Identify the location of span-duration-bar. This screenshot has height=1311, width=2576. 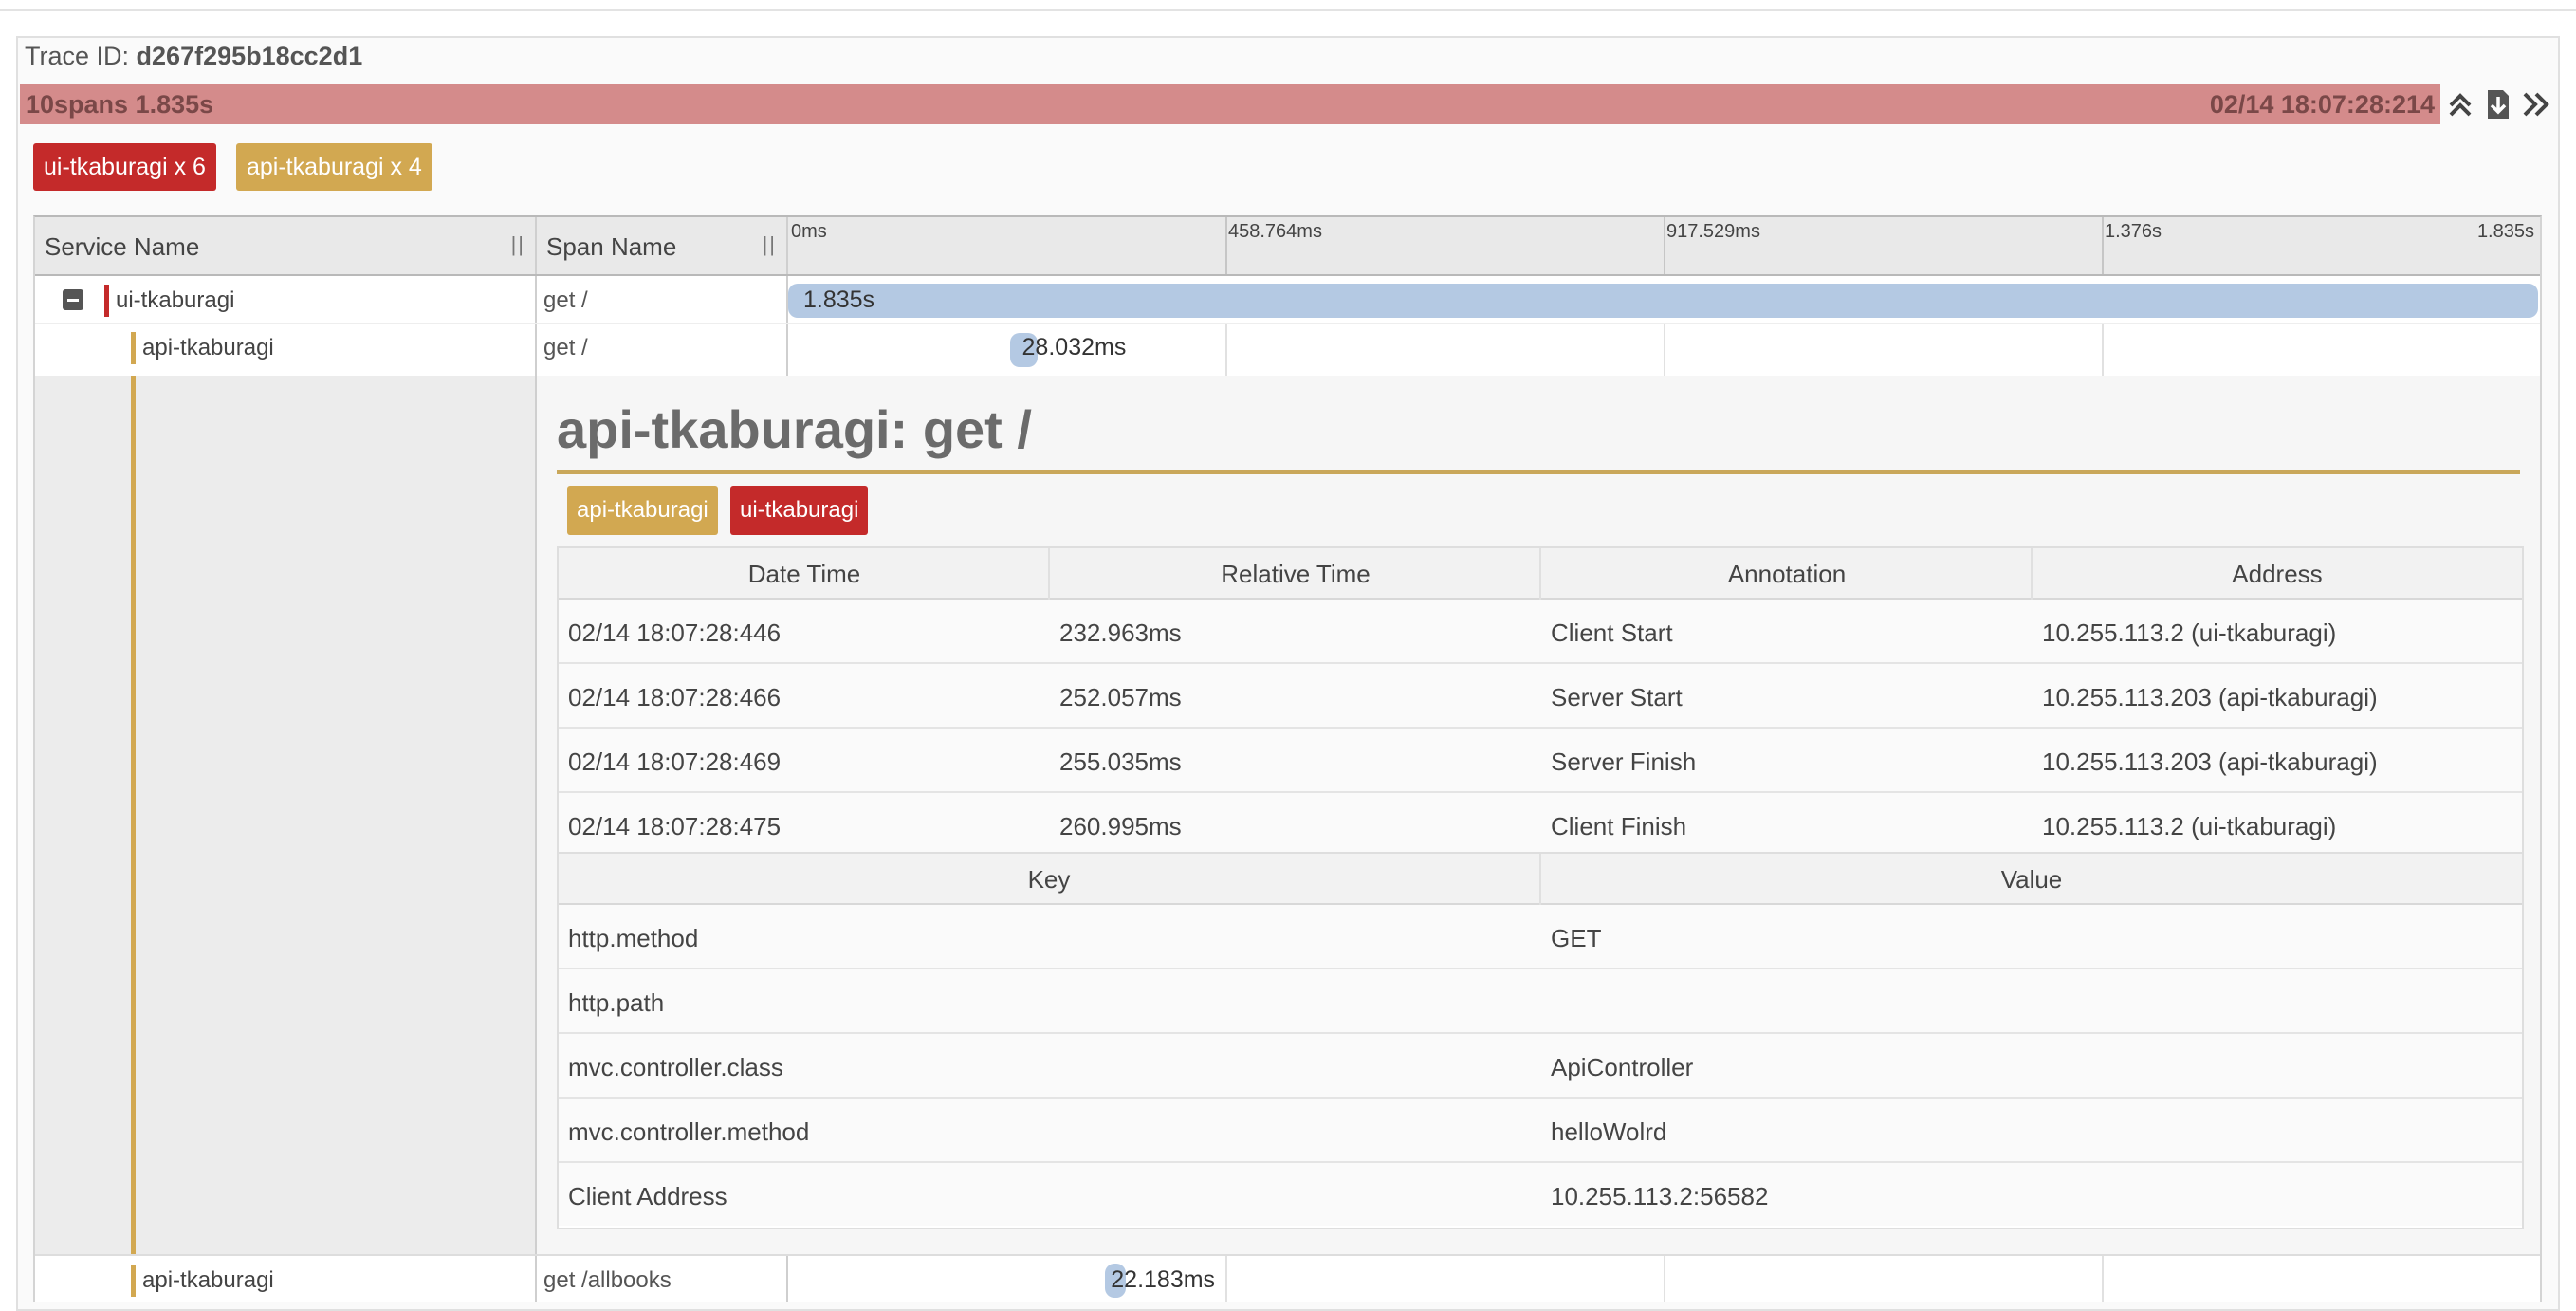
(1663, 301).